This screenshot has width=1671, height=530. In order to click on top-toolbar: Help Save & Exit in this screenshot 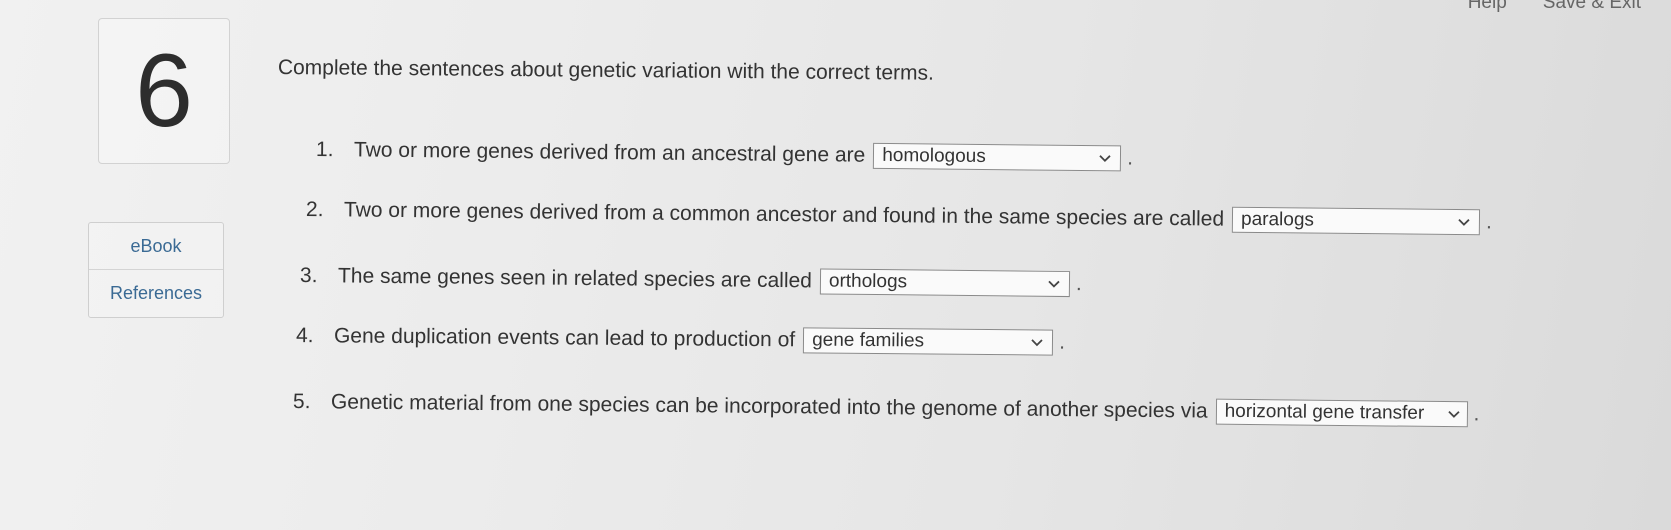, I will do `click(1554, 7)`.